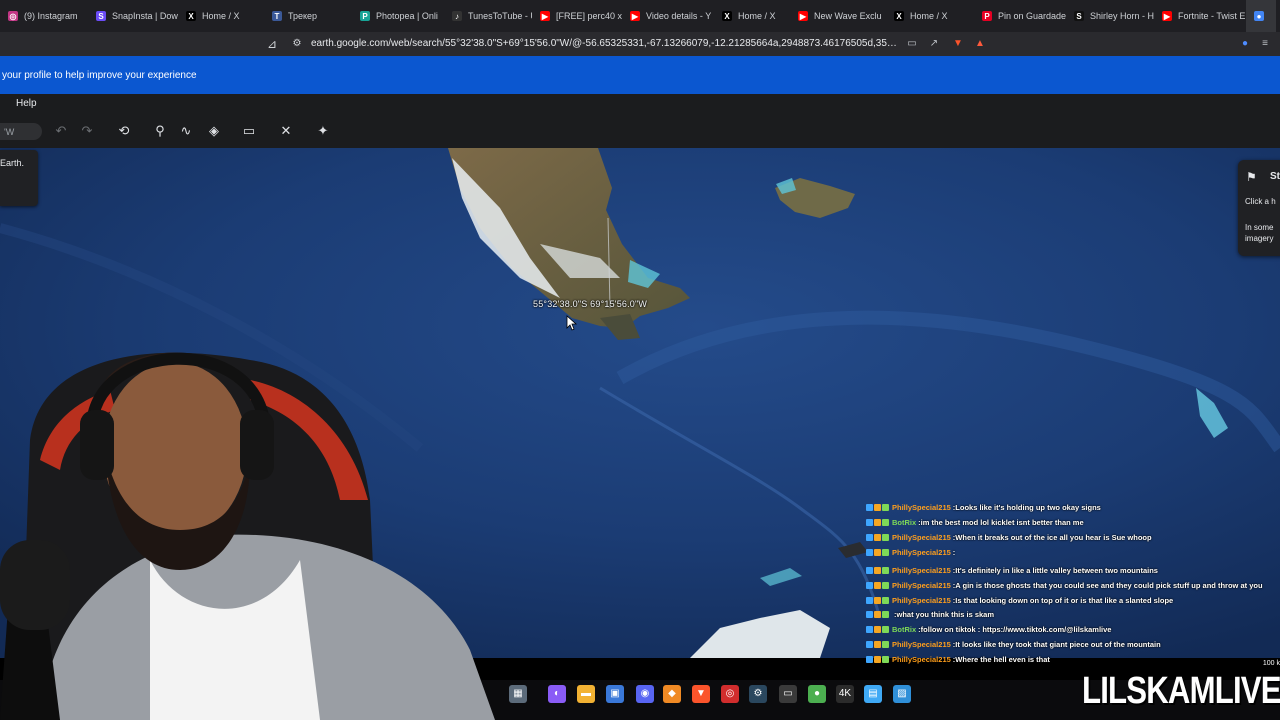 This screenshot has height=720, width=1280. I want to click on menu-help: Help, so click(26, 103).